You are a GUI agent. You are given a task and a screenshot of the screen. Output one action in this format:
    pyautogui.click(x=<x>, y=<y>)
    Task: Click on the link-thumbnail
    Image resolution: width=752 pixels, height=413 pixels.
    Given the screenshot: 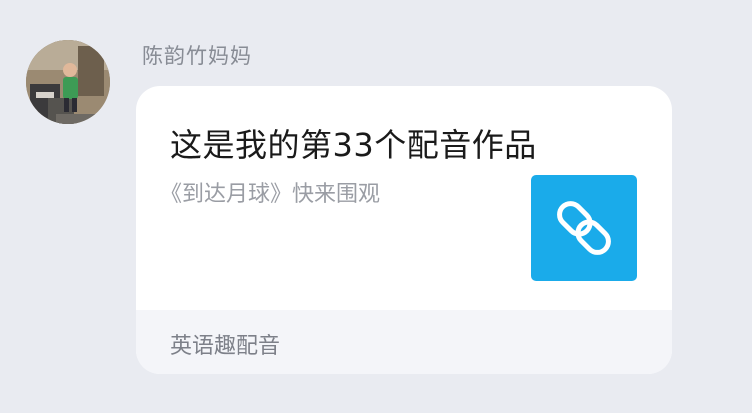 What is the action you would take?
    pyautogui.click(x=584, y=228)
    